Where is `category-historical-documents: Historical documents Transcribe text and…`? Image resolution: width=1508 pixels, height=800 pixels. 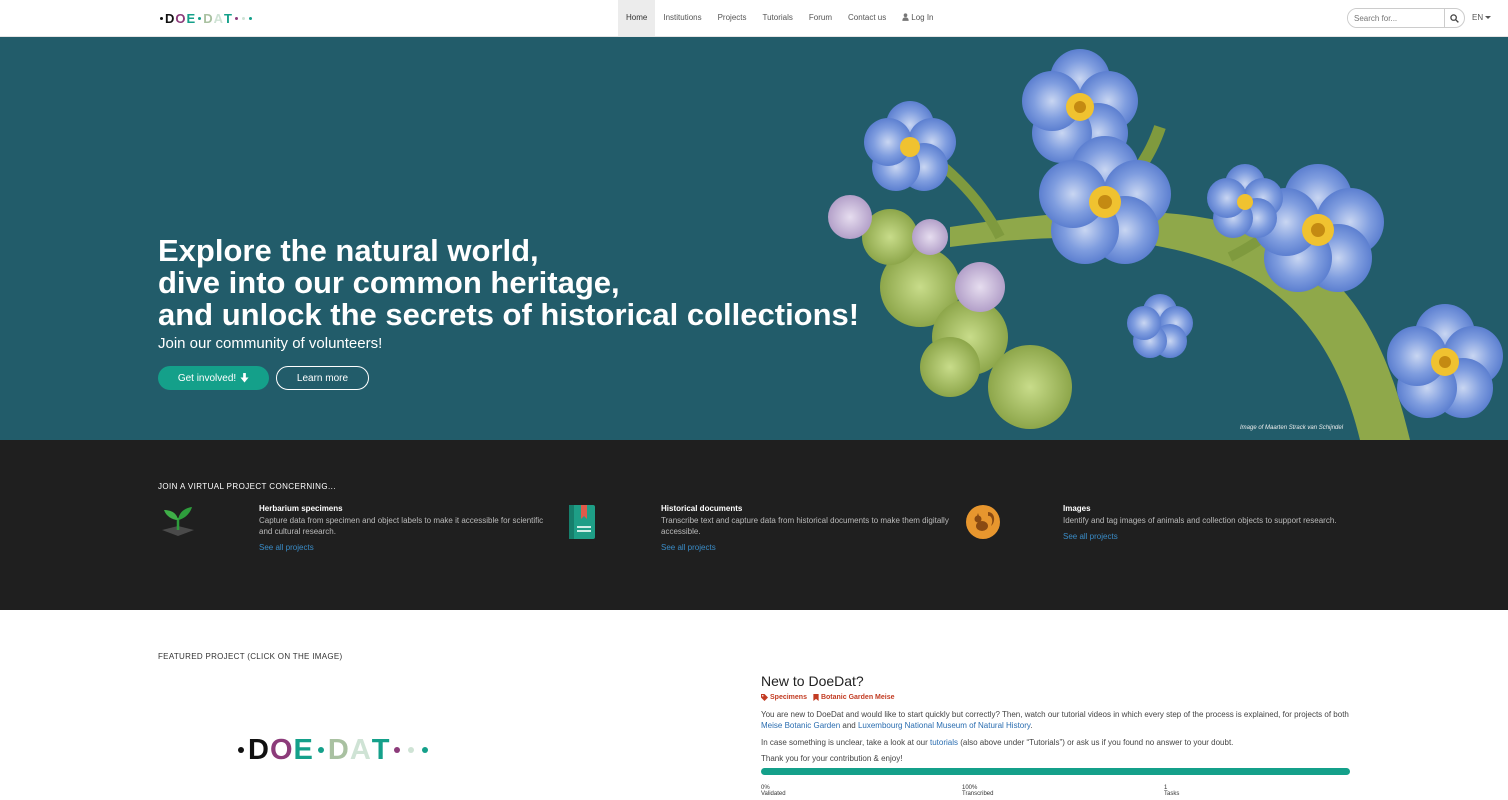 category-historical-documents: Historical documents Transcribe text and… is located at coordinates (758, 532).